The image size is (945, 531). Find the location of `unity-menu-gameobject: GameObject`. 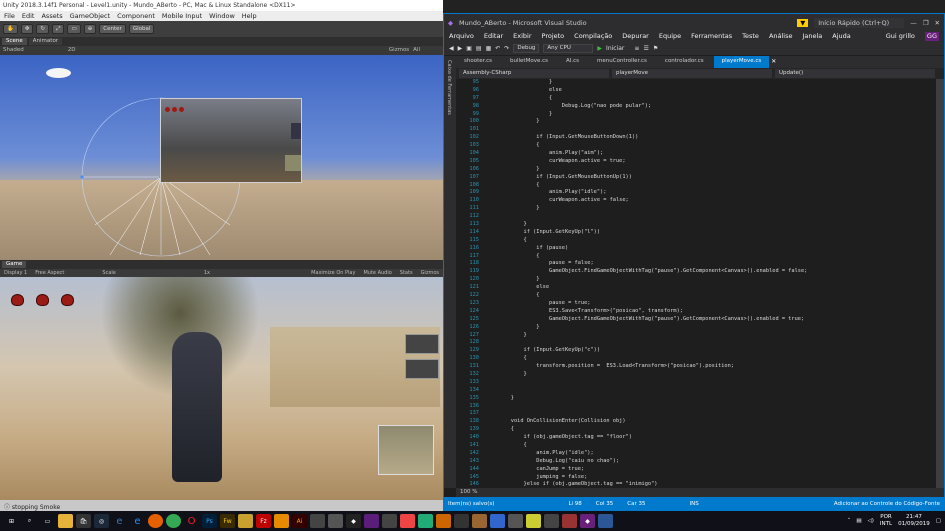

unity-menu-gameobject: GameObject is located at coordinates (90, 16).